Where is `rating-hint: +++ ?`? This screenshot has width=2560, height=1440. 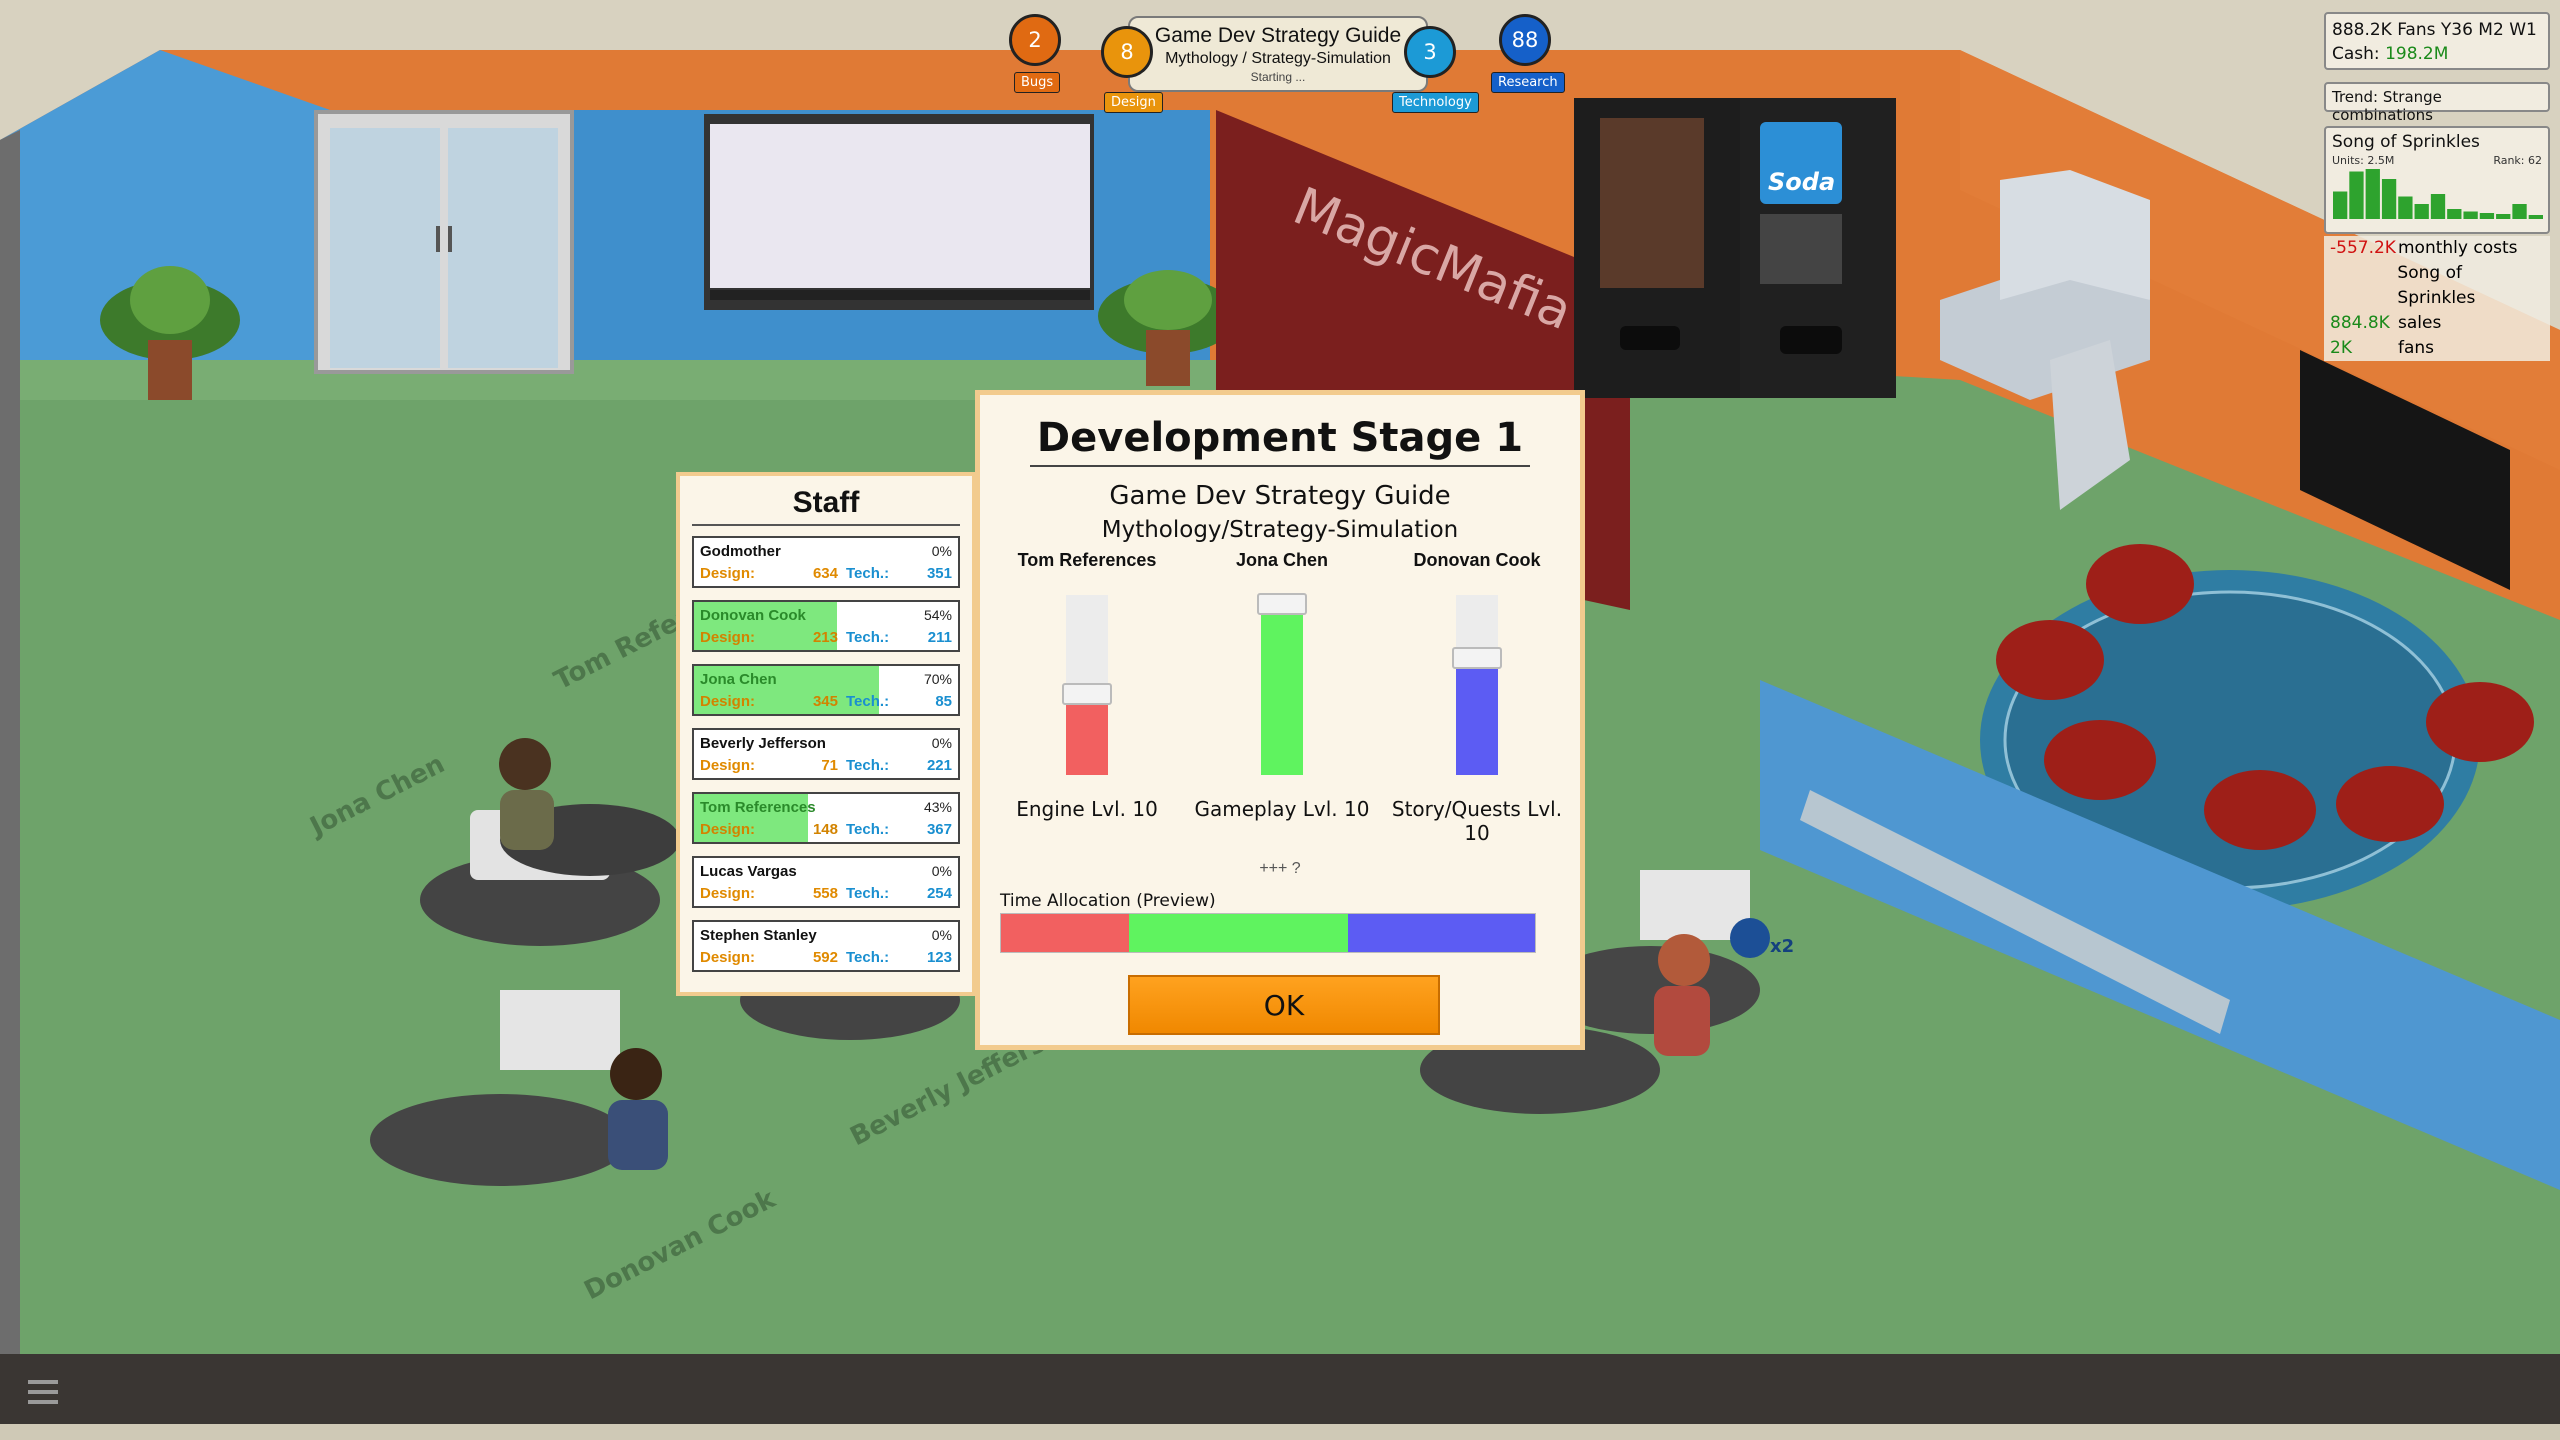 rating-hint: +++ ? is located at coordinates (1280, 868).